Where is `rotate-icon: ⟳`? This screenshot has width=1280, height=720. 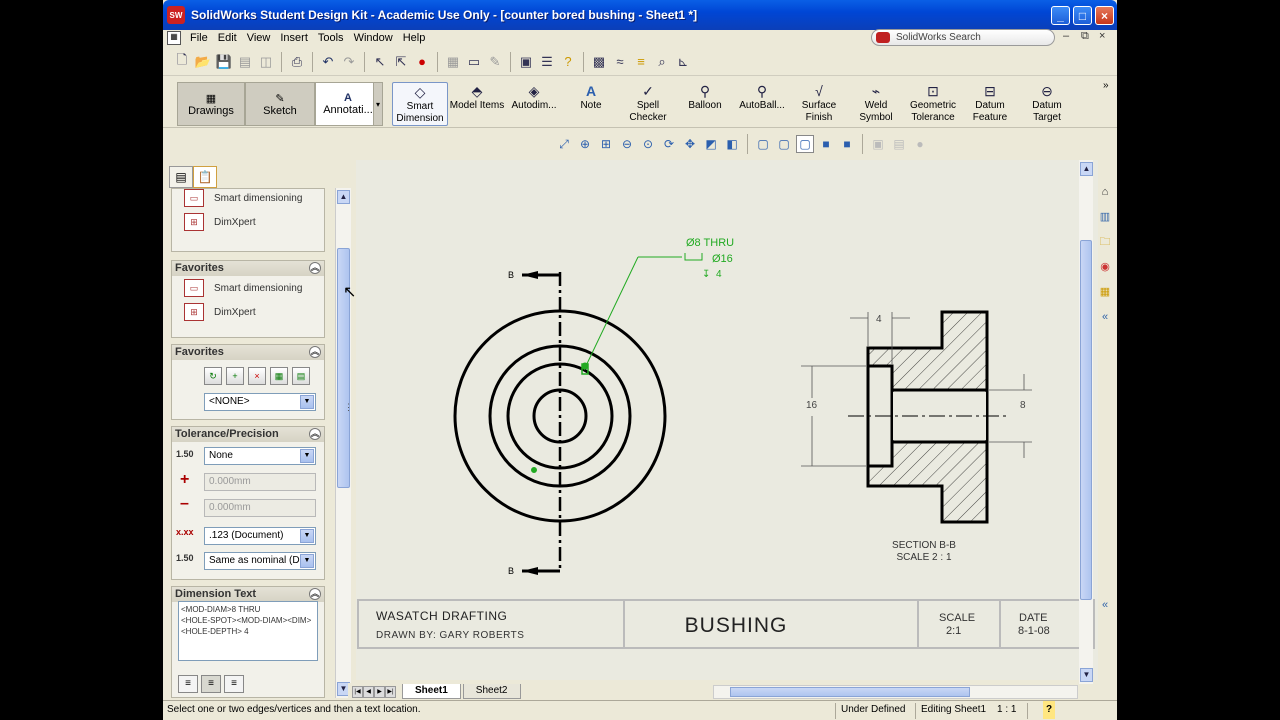 rotate-icon: ⟳ is located at coordinates (669, 144).